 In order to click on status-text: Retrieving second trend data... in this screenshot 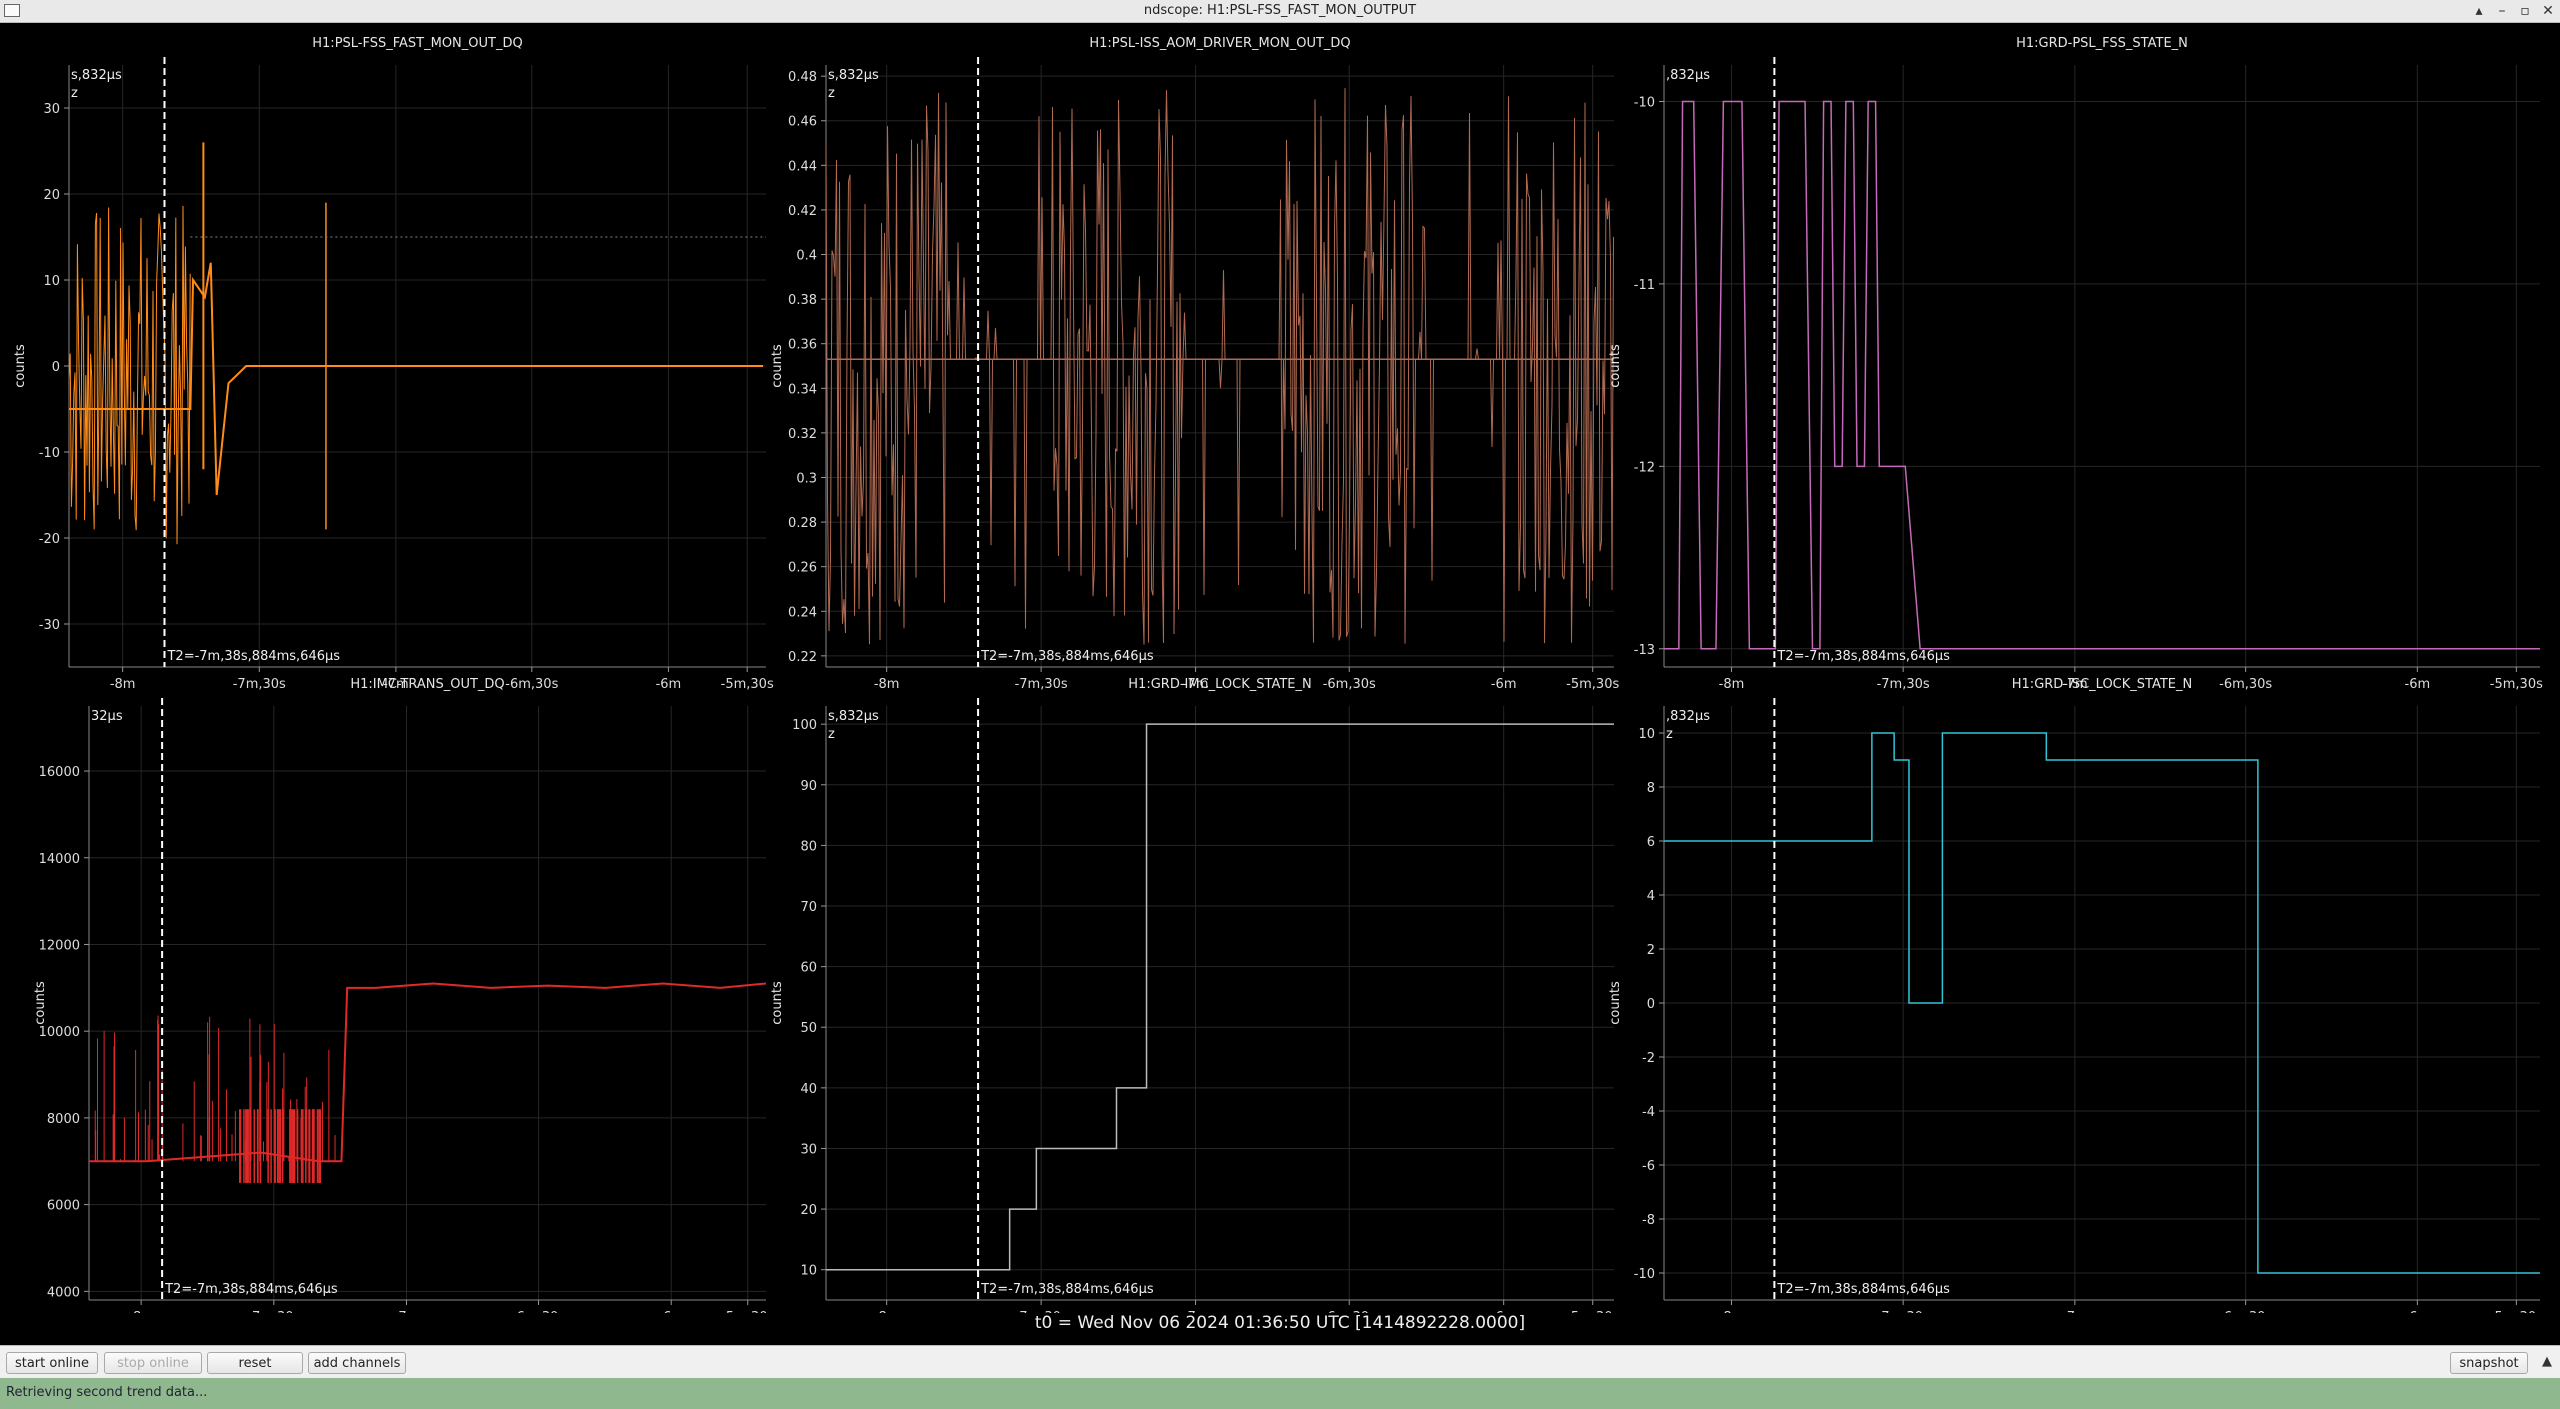, I will do `click(107, 1392)`.